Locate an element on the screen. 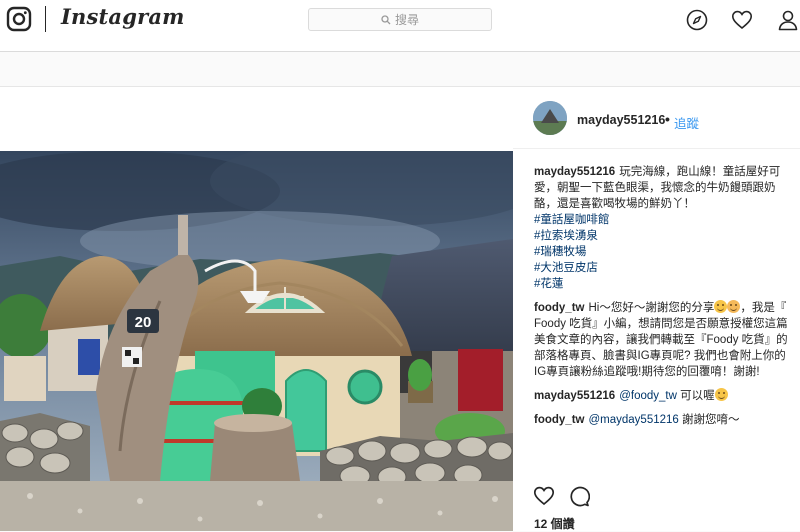  comment: foody_tw @mayday551216 謝謝您唷～ is located at coordinates (664, 420).